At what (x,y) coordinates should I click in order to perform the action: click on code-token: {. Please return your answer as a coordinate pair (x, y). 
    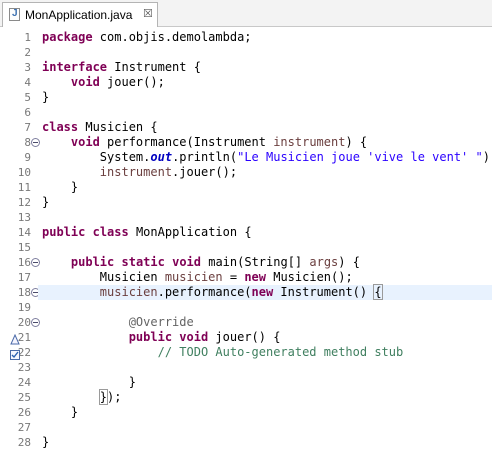
    Looking at the image, I should click on (378, 292).